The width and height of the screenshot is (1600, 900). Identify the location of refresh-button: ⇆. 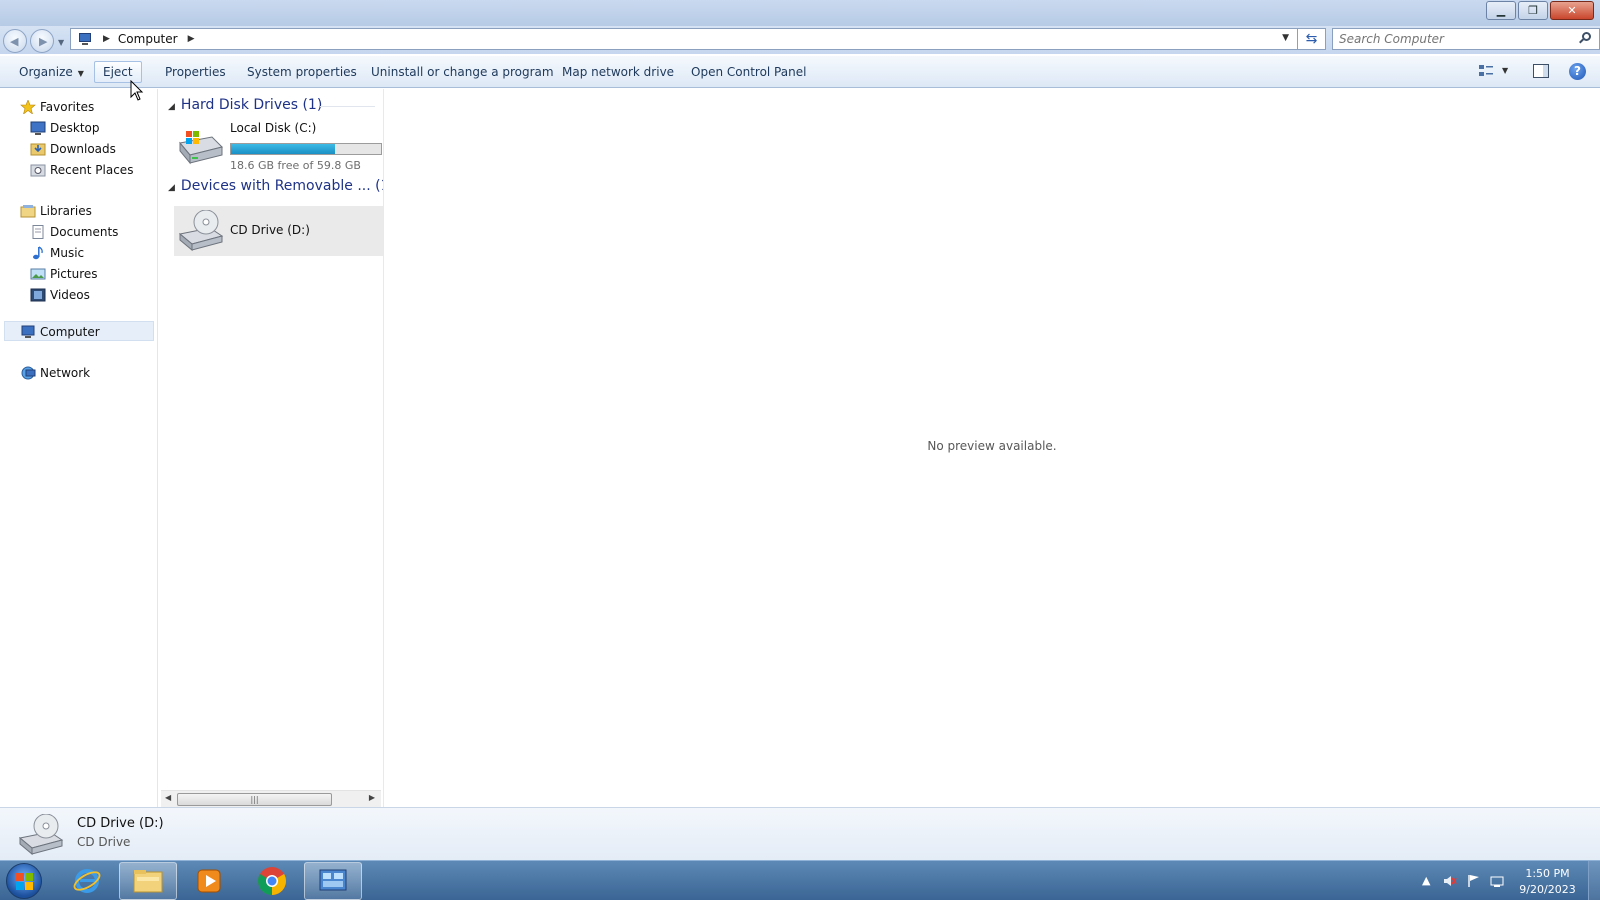
(1311, 39).